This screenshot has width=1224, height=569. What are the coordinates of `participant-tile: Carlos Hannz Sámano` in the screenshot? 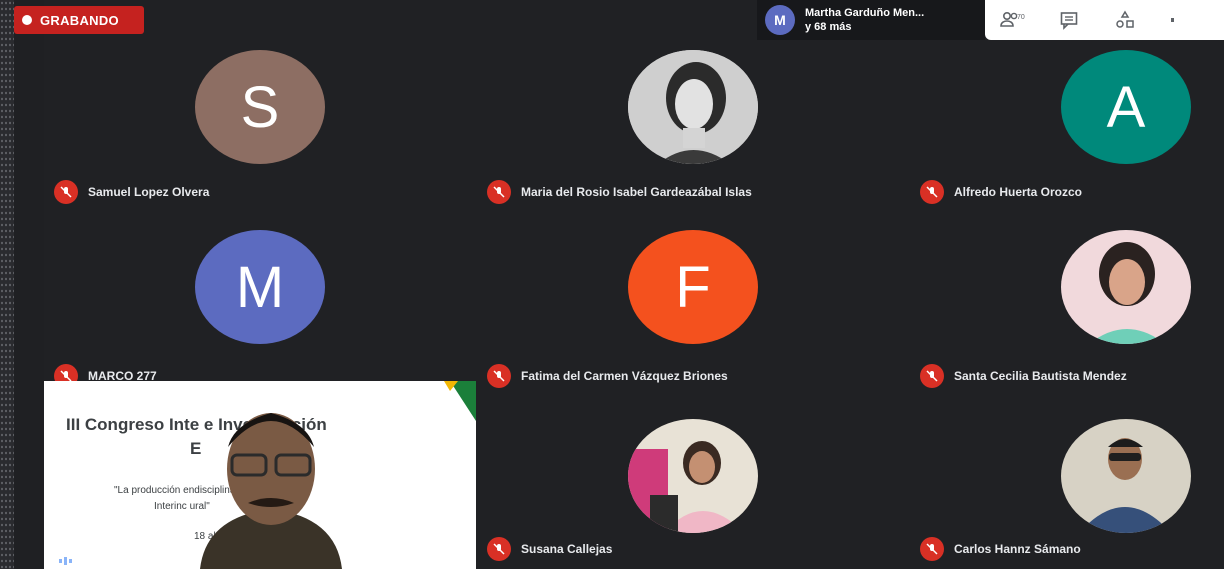 It's located at (1067, 475).